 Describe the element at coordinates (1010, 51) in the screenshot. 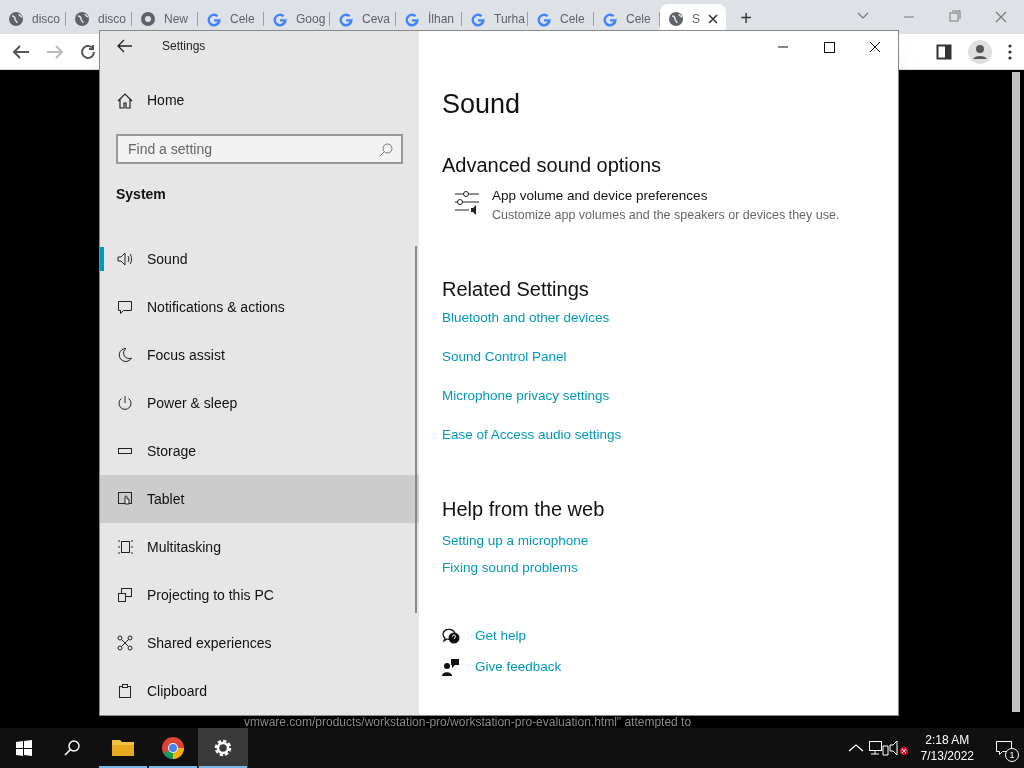

I see `menu-icon` at that location.